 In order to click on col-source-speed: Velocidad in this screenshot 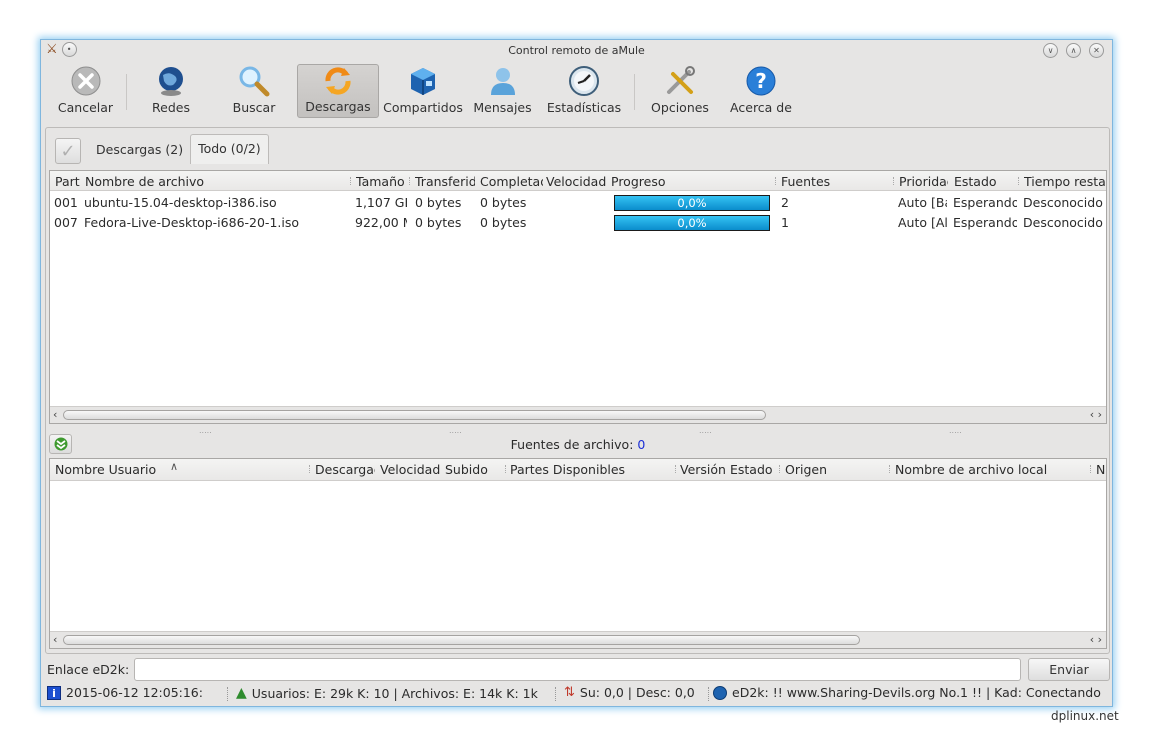, I will do `click(411, 469)`.